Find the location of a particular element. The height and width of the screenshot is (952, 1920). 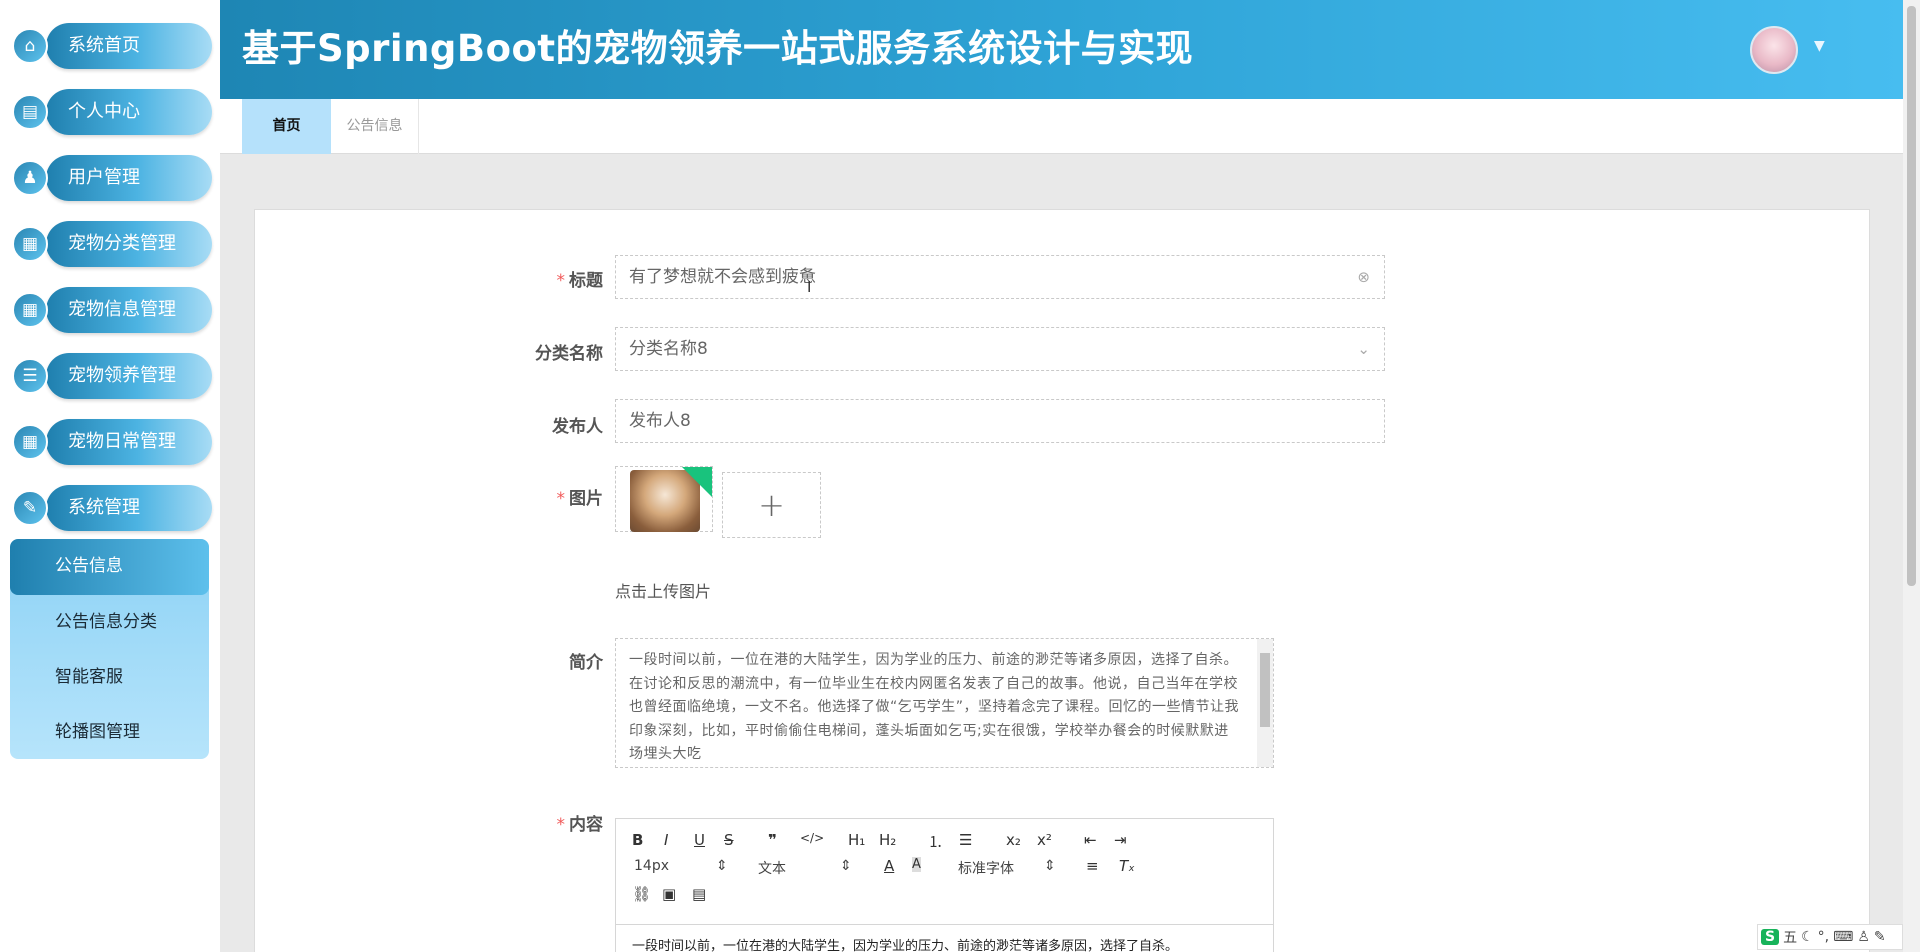

font-family-select: 标准字体 is located at coordinates (986, 868).